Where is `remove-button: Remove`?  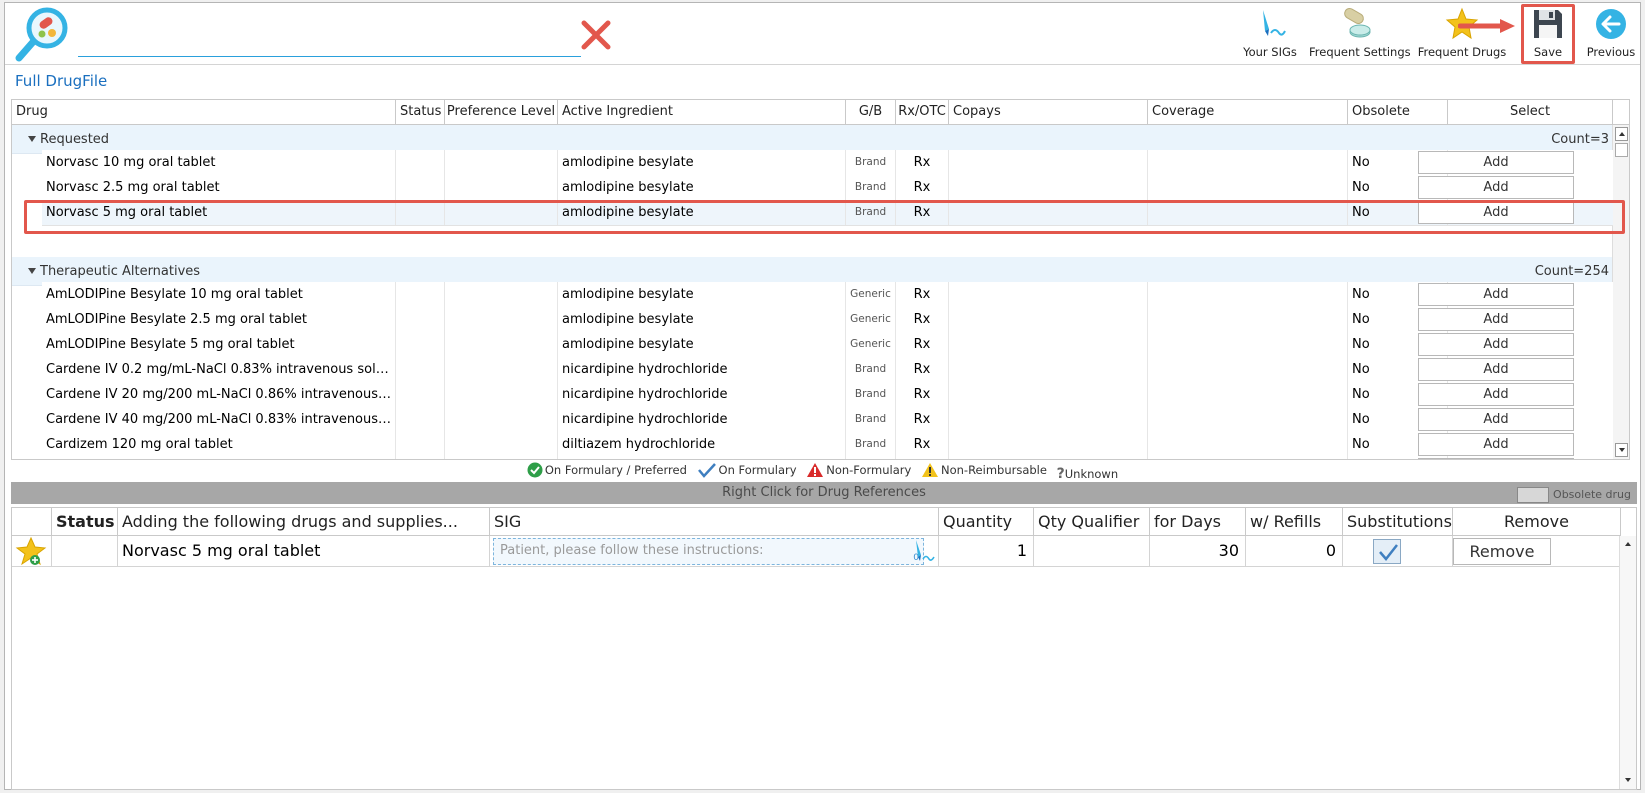
remove-button: Remove is located at coordinates (1502, 551).